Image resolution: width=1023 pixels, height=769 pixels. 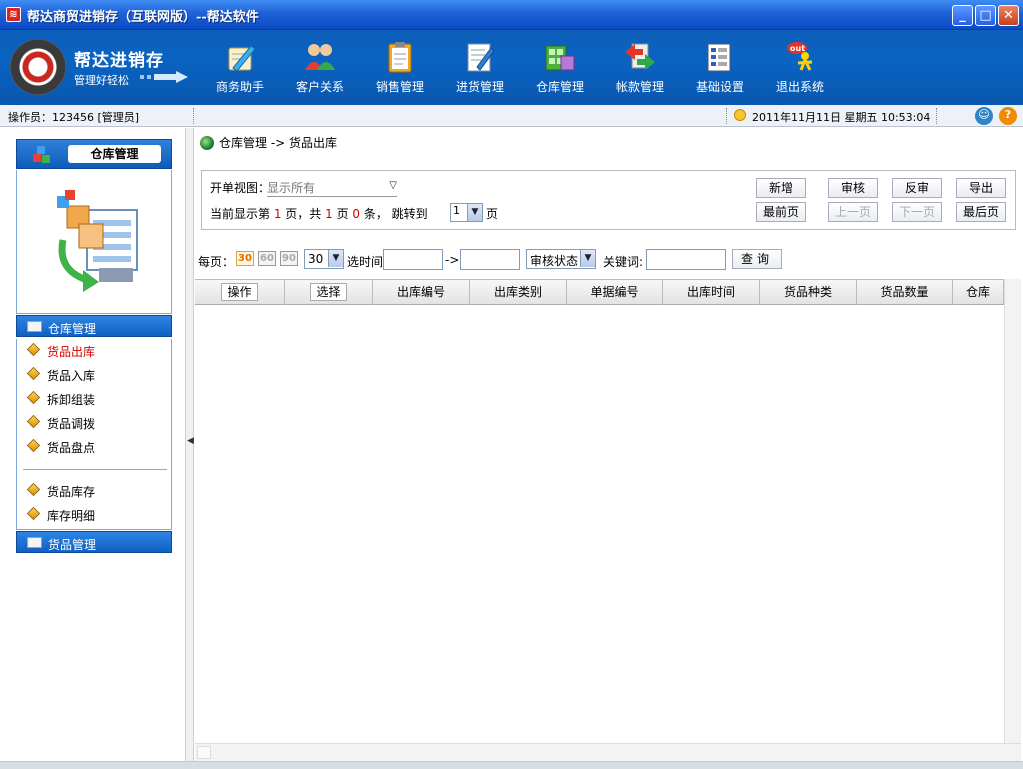 What do you see at coordinates (560, 67) in the screenshot?
I see `nav-warehouse-management: 仓库管理` at bounding box center [560, 67].